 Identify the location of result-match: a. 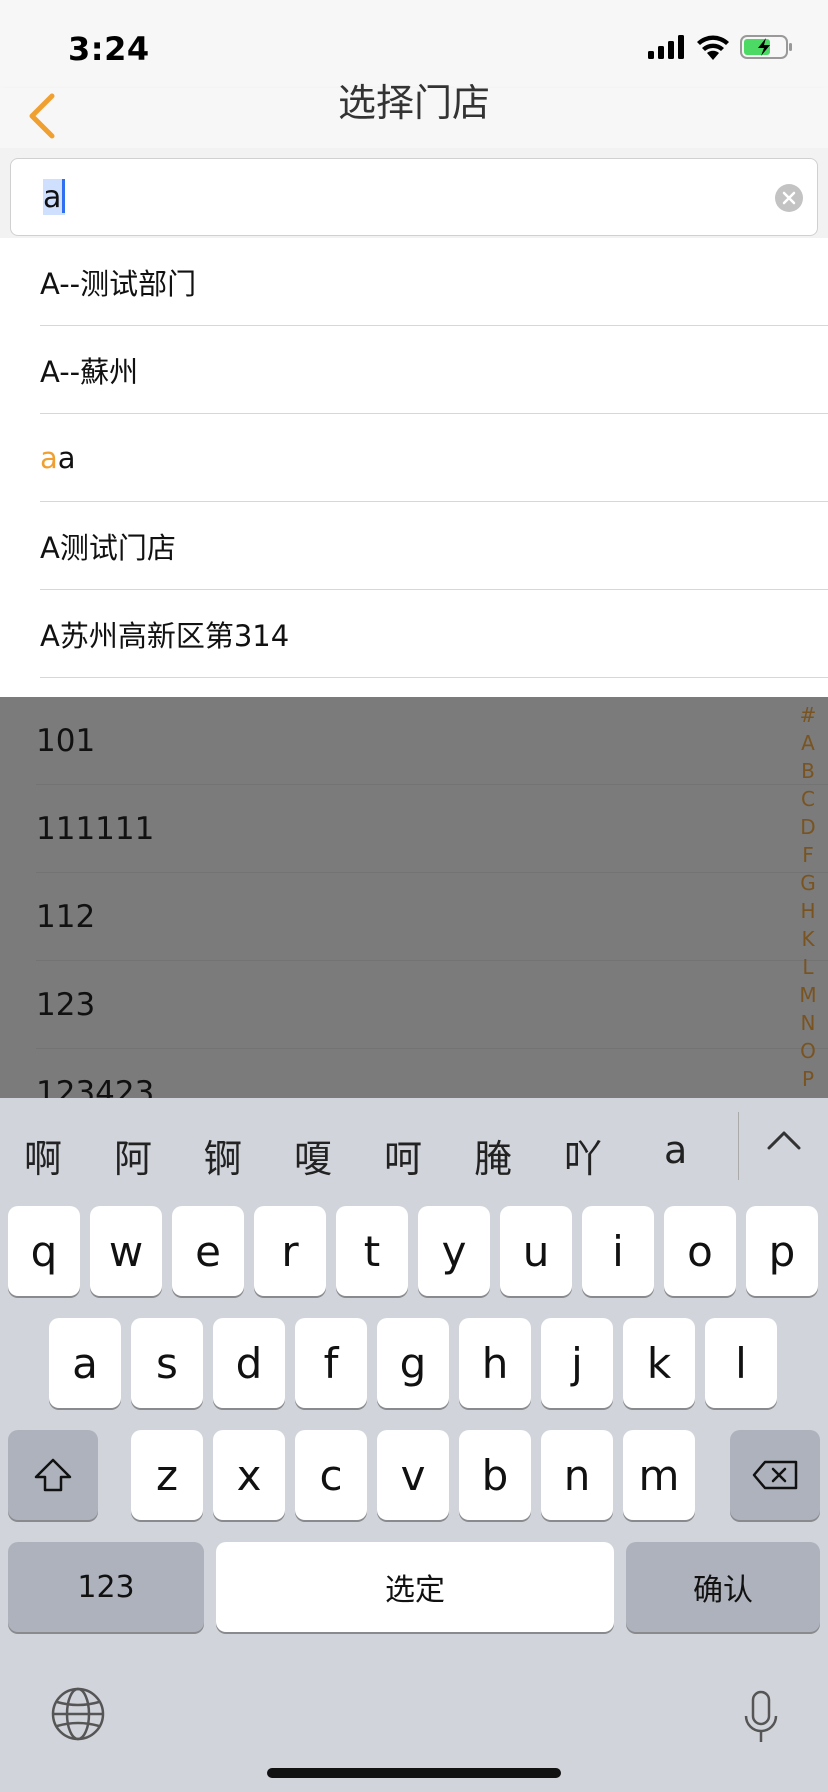
(49, 458).